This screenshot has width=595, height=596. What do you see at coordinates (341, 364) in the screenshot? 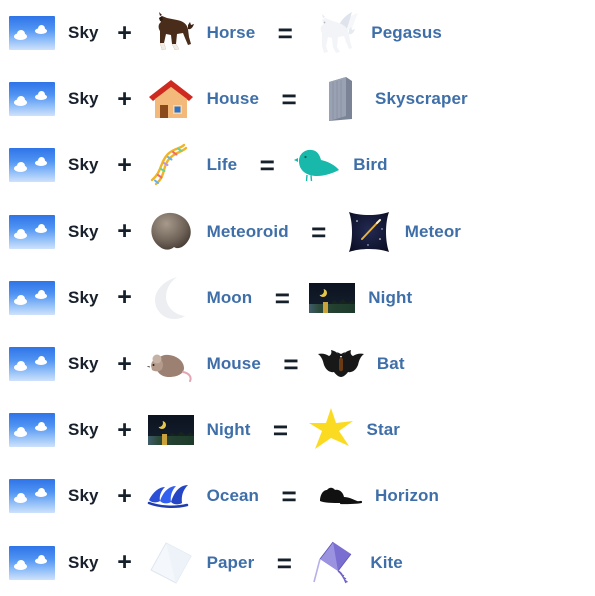
I see `bat-icon` at bounding box center [341, 364].